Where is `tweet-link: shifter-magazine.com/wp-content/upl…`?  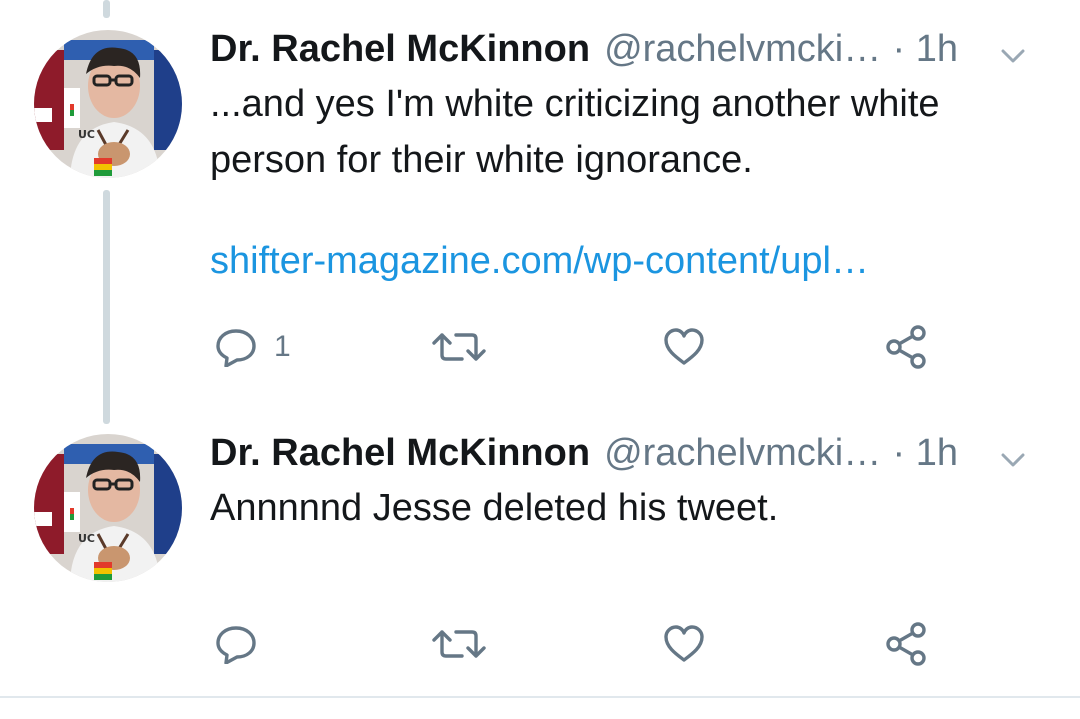 tweet-link: shifter-magazine.com/wp-content/upl… is located at coordinates (539, 261).